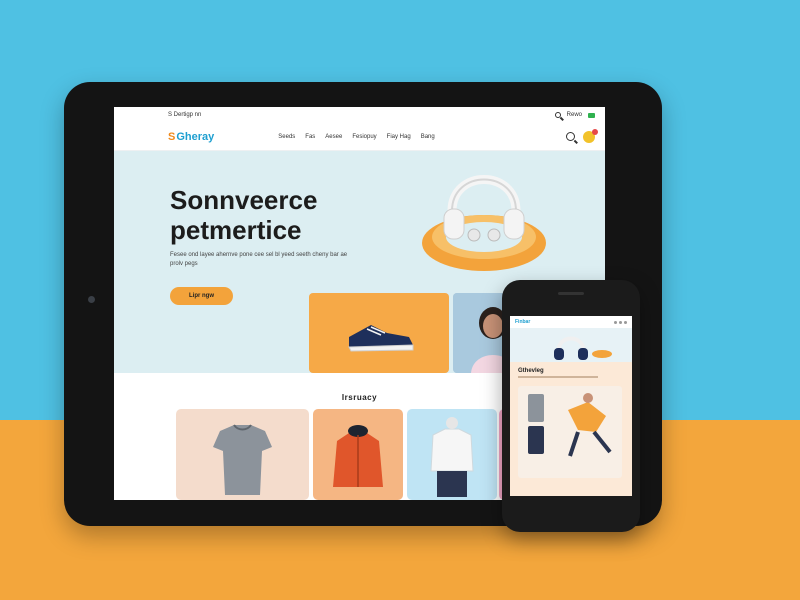 This screenshot has width=800, height=600. Describe the element at coordinates (381, 338) in the screenshot. I see `sneaker-image` at that location.